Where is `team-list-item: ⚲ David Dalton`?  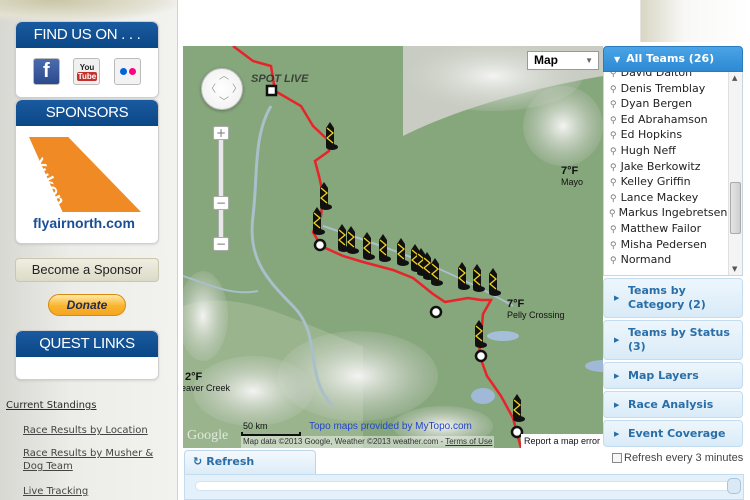 team-list-item: ⚲ David Dalton is located at coordinates (666, 77).